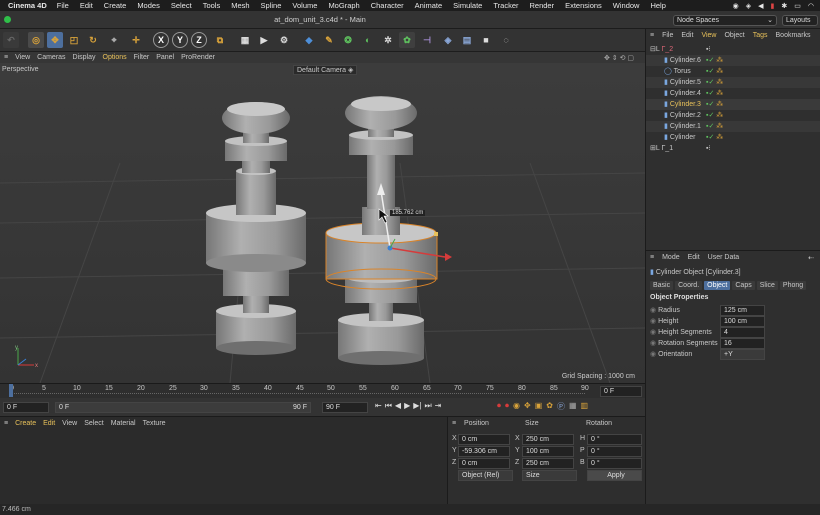 The height and width of the screenshot is (515, 820). What do you see at coordinates (541, 5) in the screenshot?
I see `menu-render: Render` at bounding box center [541, 5].